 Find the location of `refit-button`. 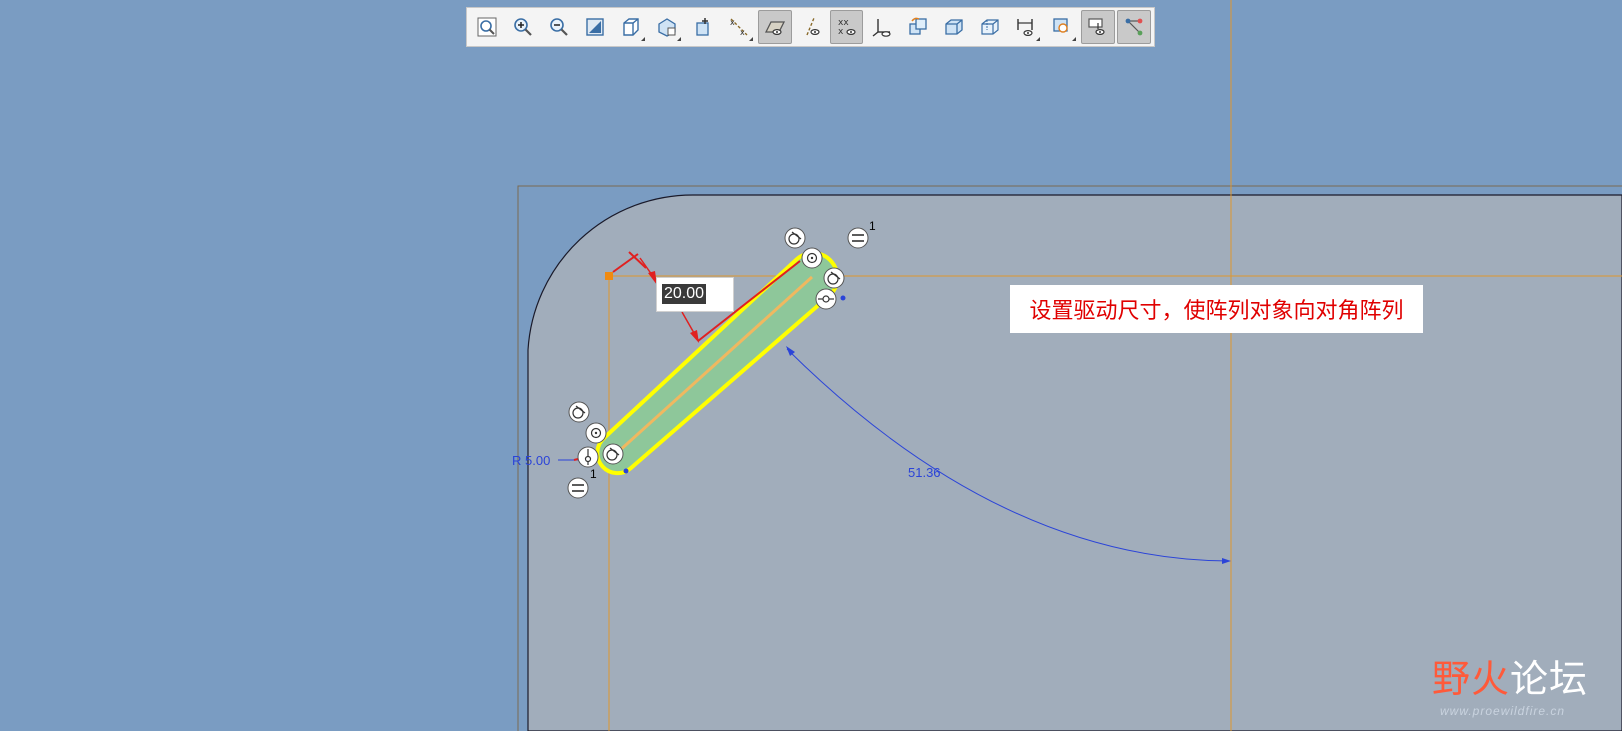

refit-button is located at coordinates (487, 27).